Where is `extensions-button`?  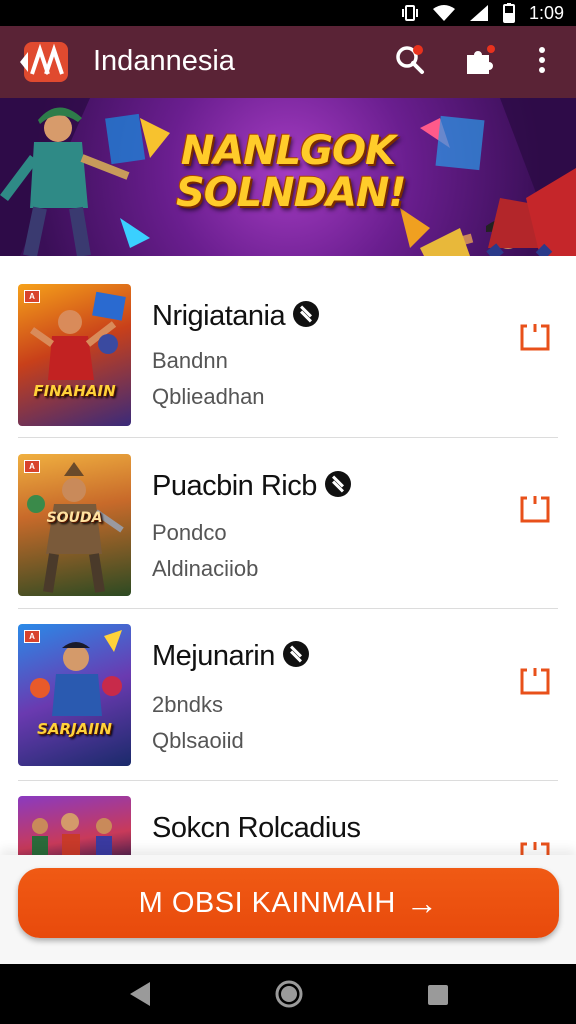 extensions-button is located at coordinates (480, 62).